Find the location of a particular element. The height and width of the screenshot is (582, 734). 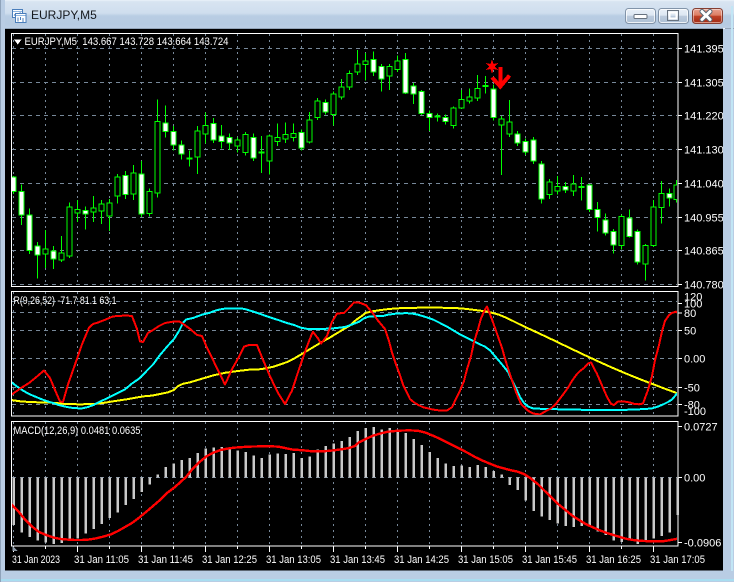

svg-text: 31 Jan 16:25 is located at coordinates (613, 560).